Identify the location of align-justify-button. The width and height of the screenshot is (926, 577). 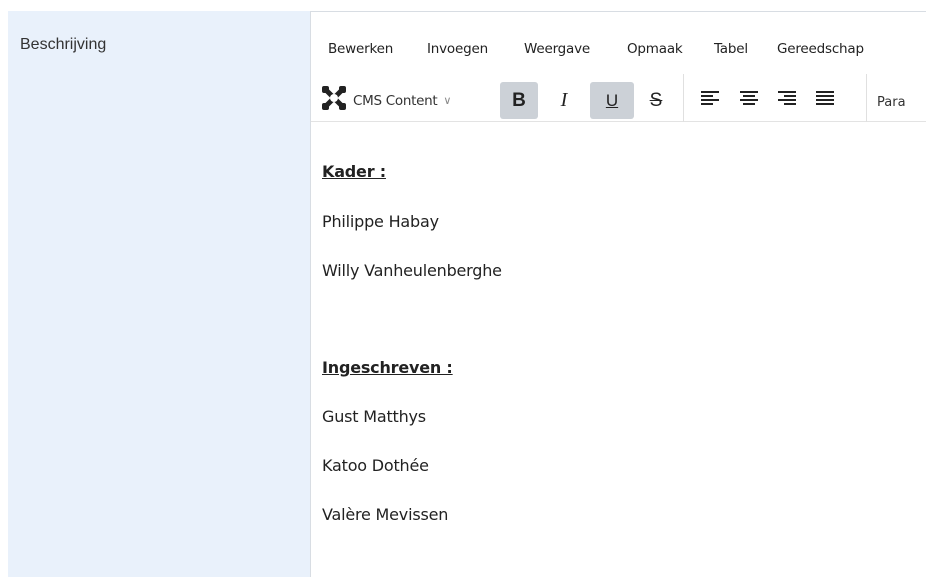
(825, 100).